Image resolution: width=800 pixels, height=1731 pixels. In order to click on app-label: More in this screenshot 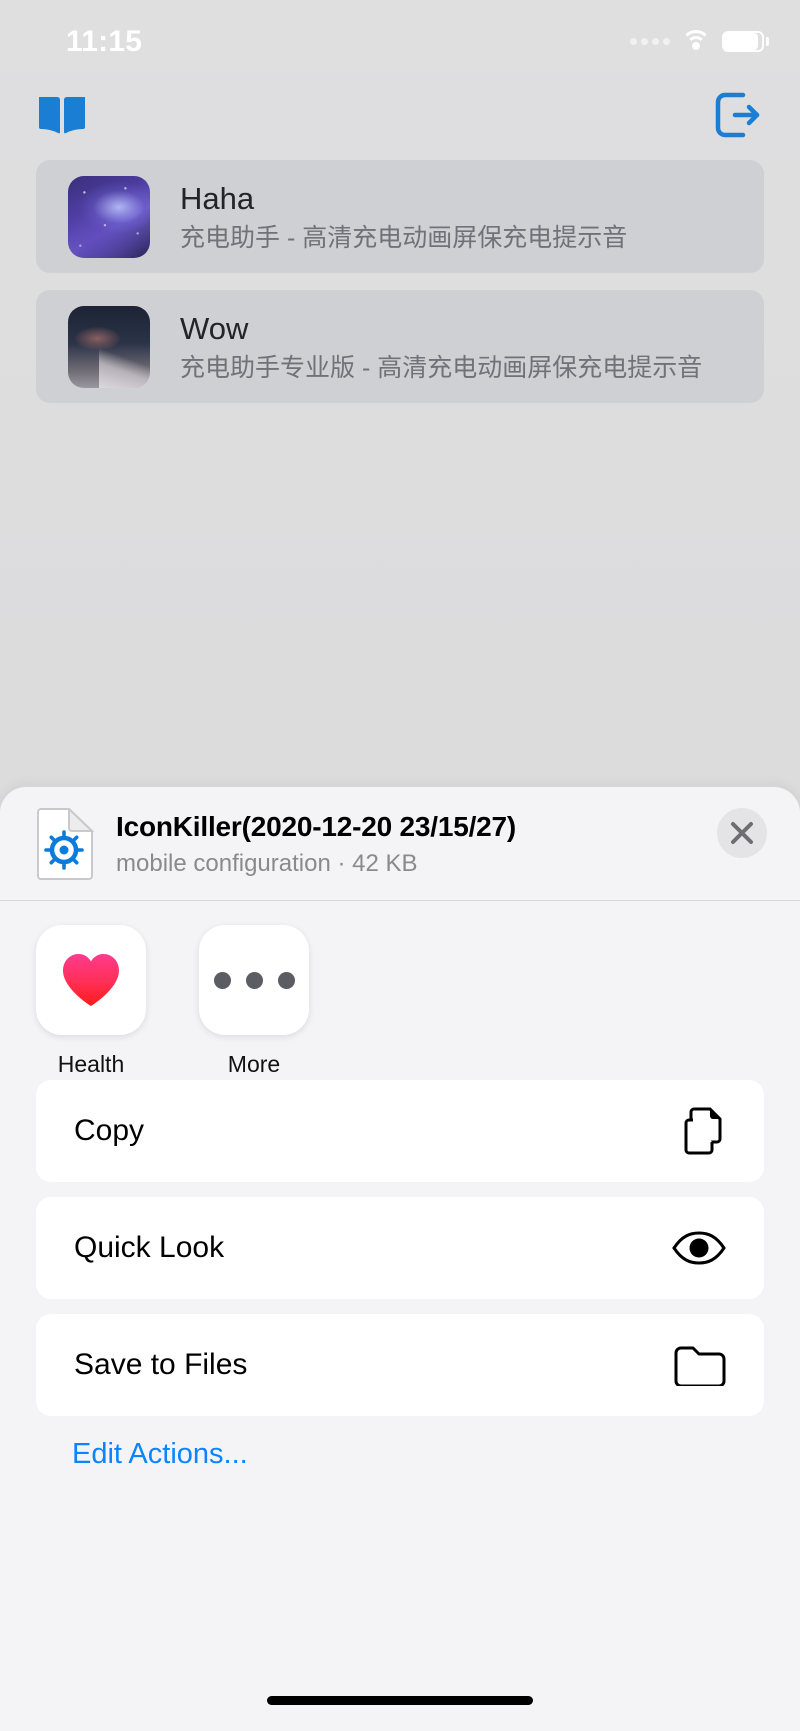, I will do `click(254, 1064)`.